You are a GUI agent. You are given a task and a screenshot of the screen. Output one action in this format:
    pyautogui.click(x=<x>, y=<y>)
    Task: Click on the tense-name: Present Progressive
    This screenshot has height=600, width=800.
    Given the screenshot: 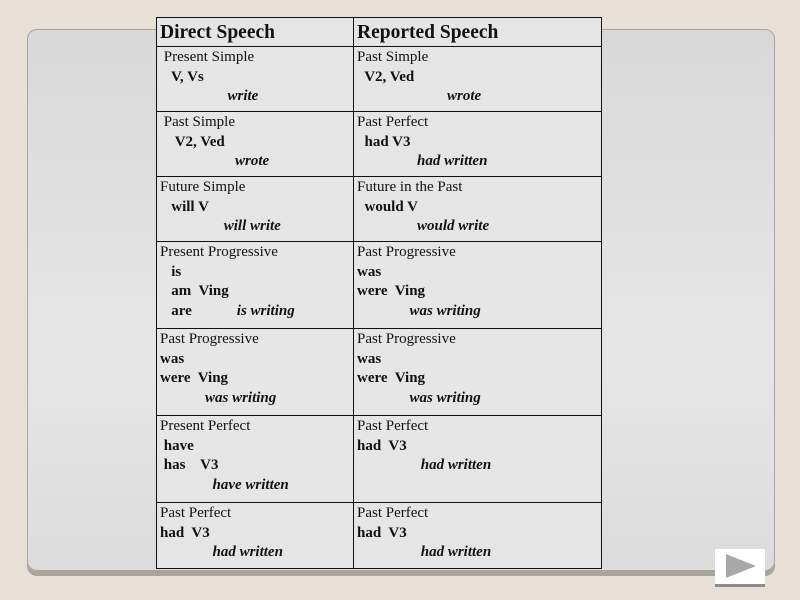 What is the action you would take?
    pyautogui.click(x=219, y=252)
    